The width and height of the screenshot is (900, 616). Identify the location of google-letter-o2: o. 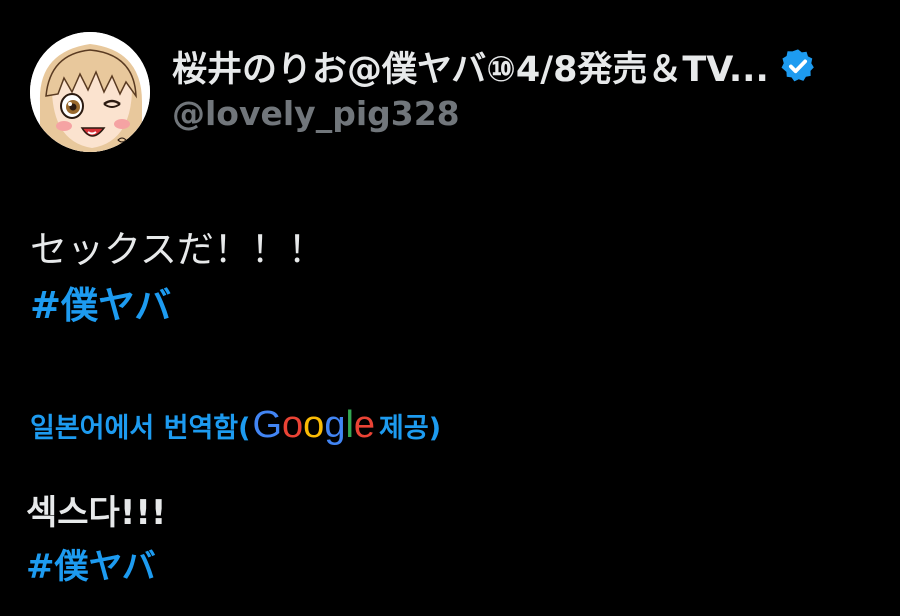
(314, 424).